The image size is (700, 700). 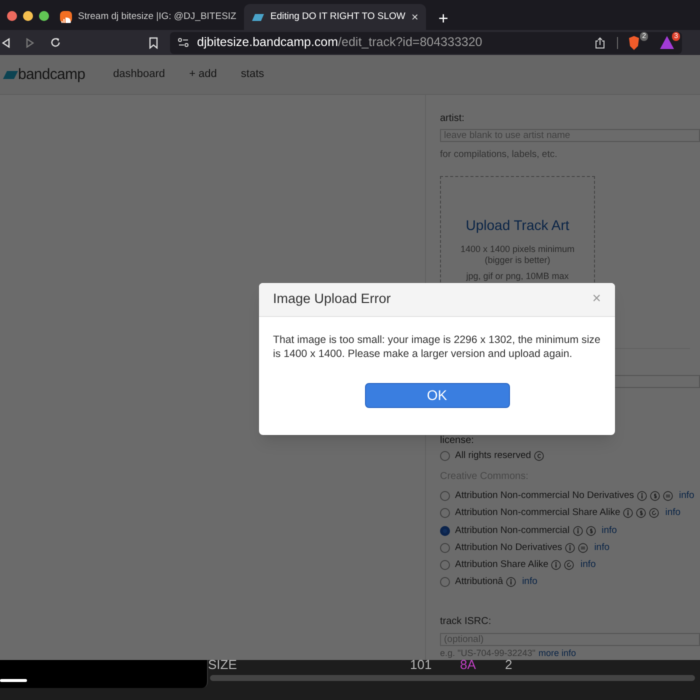 I want to click on browser-tab: Editing DO IT RIGHT TO SLOW ×, so click(x=335, y=17).